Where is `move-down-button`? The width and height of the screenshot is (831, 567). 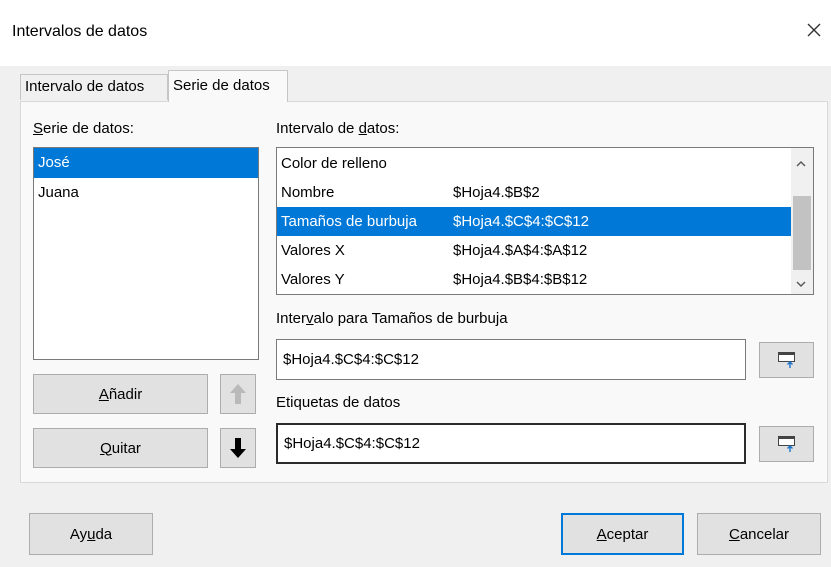 move-down-button is located at coordinates (238, 448).